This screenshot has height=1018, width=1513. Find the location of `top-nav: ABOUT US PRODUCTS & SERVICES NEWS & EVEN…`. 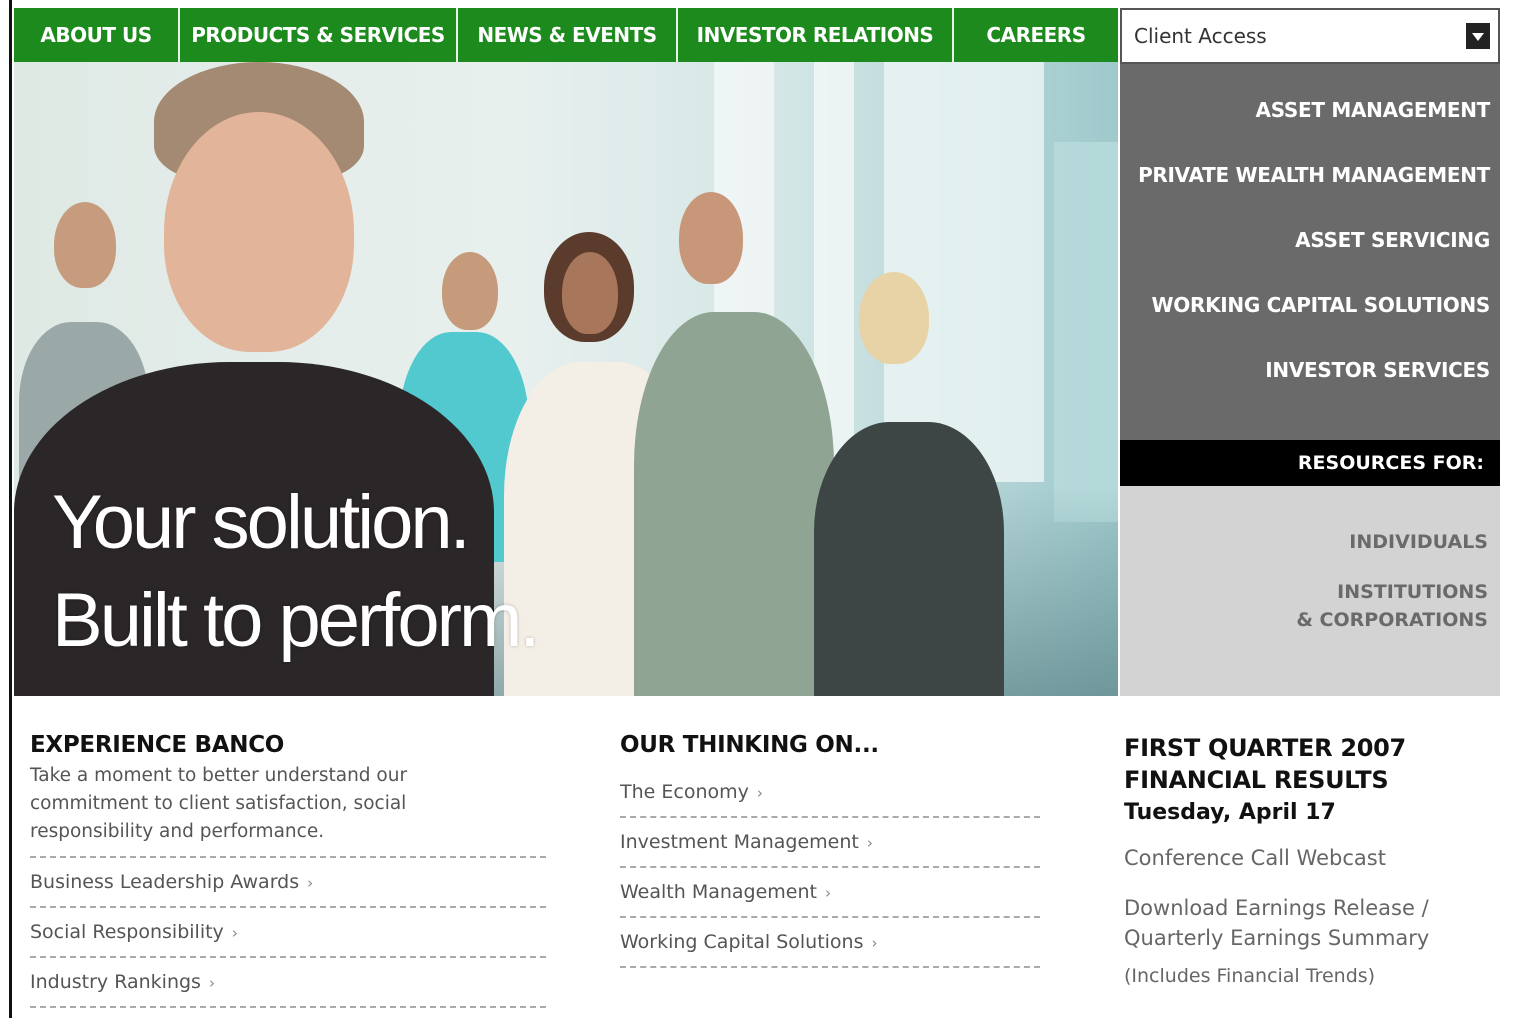

top-nav: ABOUT US PRODUCTS & SERVICES NEWS & EVEN… is located at coordinates (566, 35).